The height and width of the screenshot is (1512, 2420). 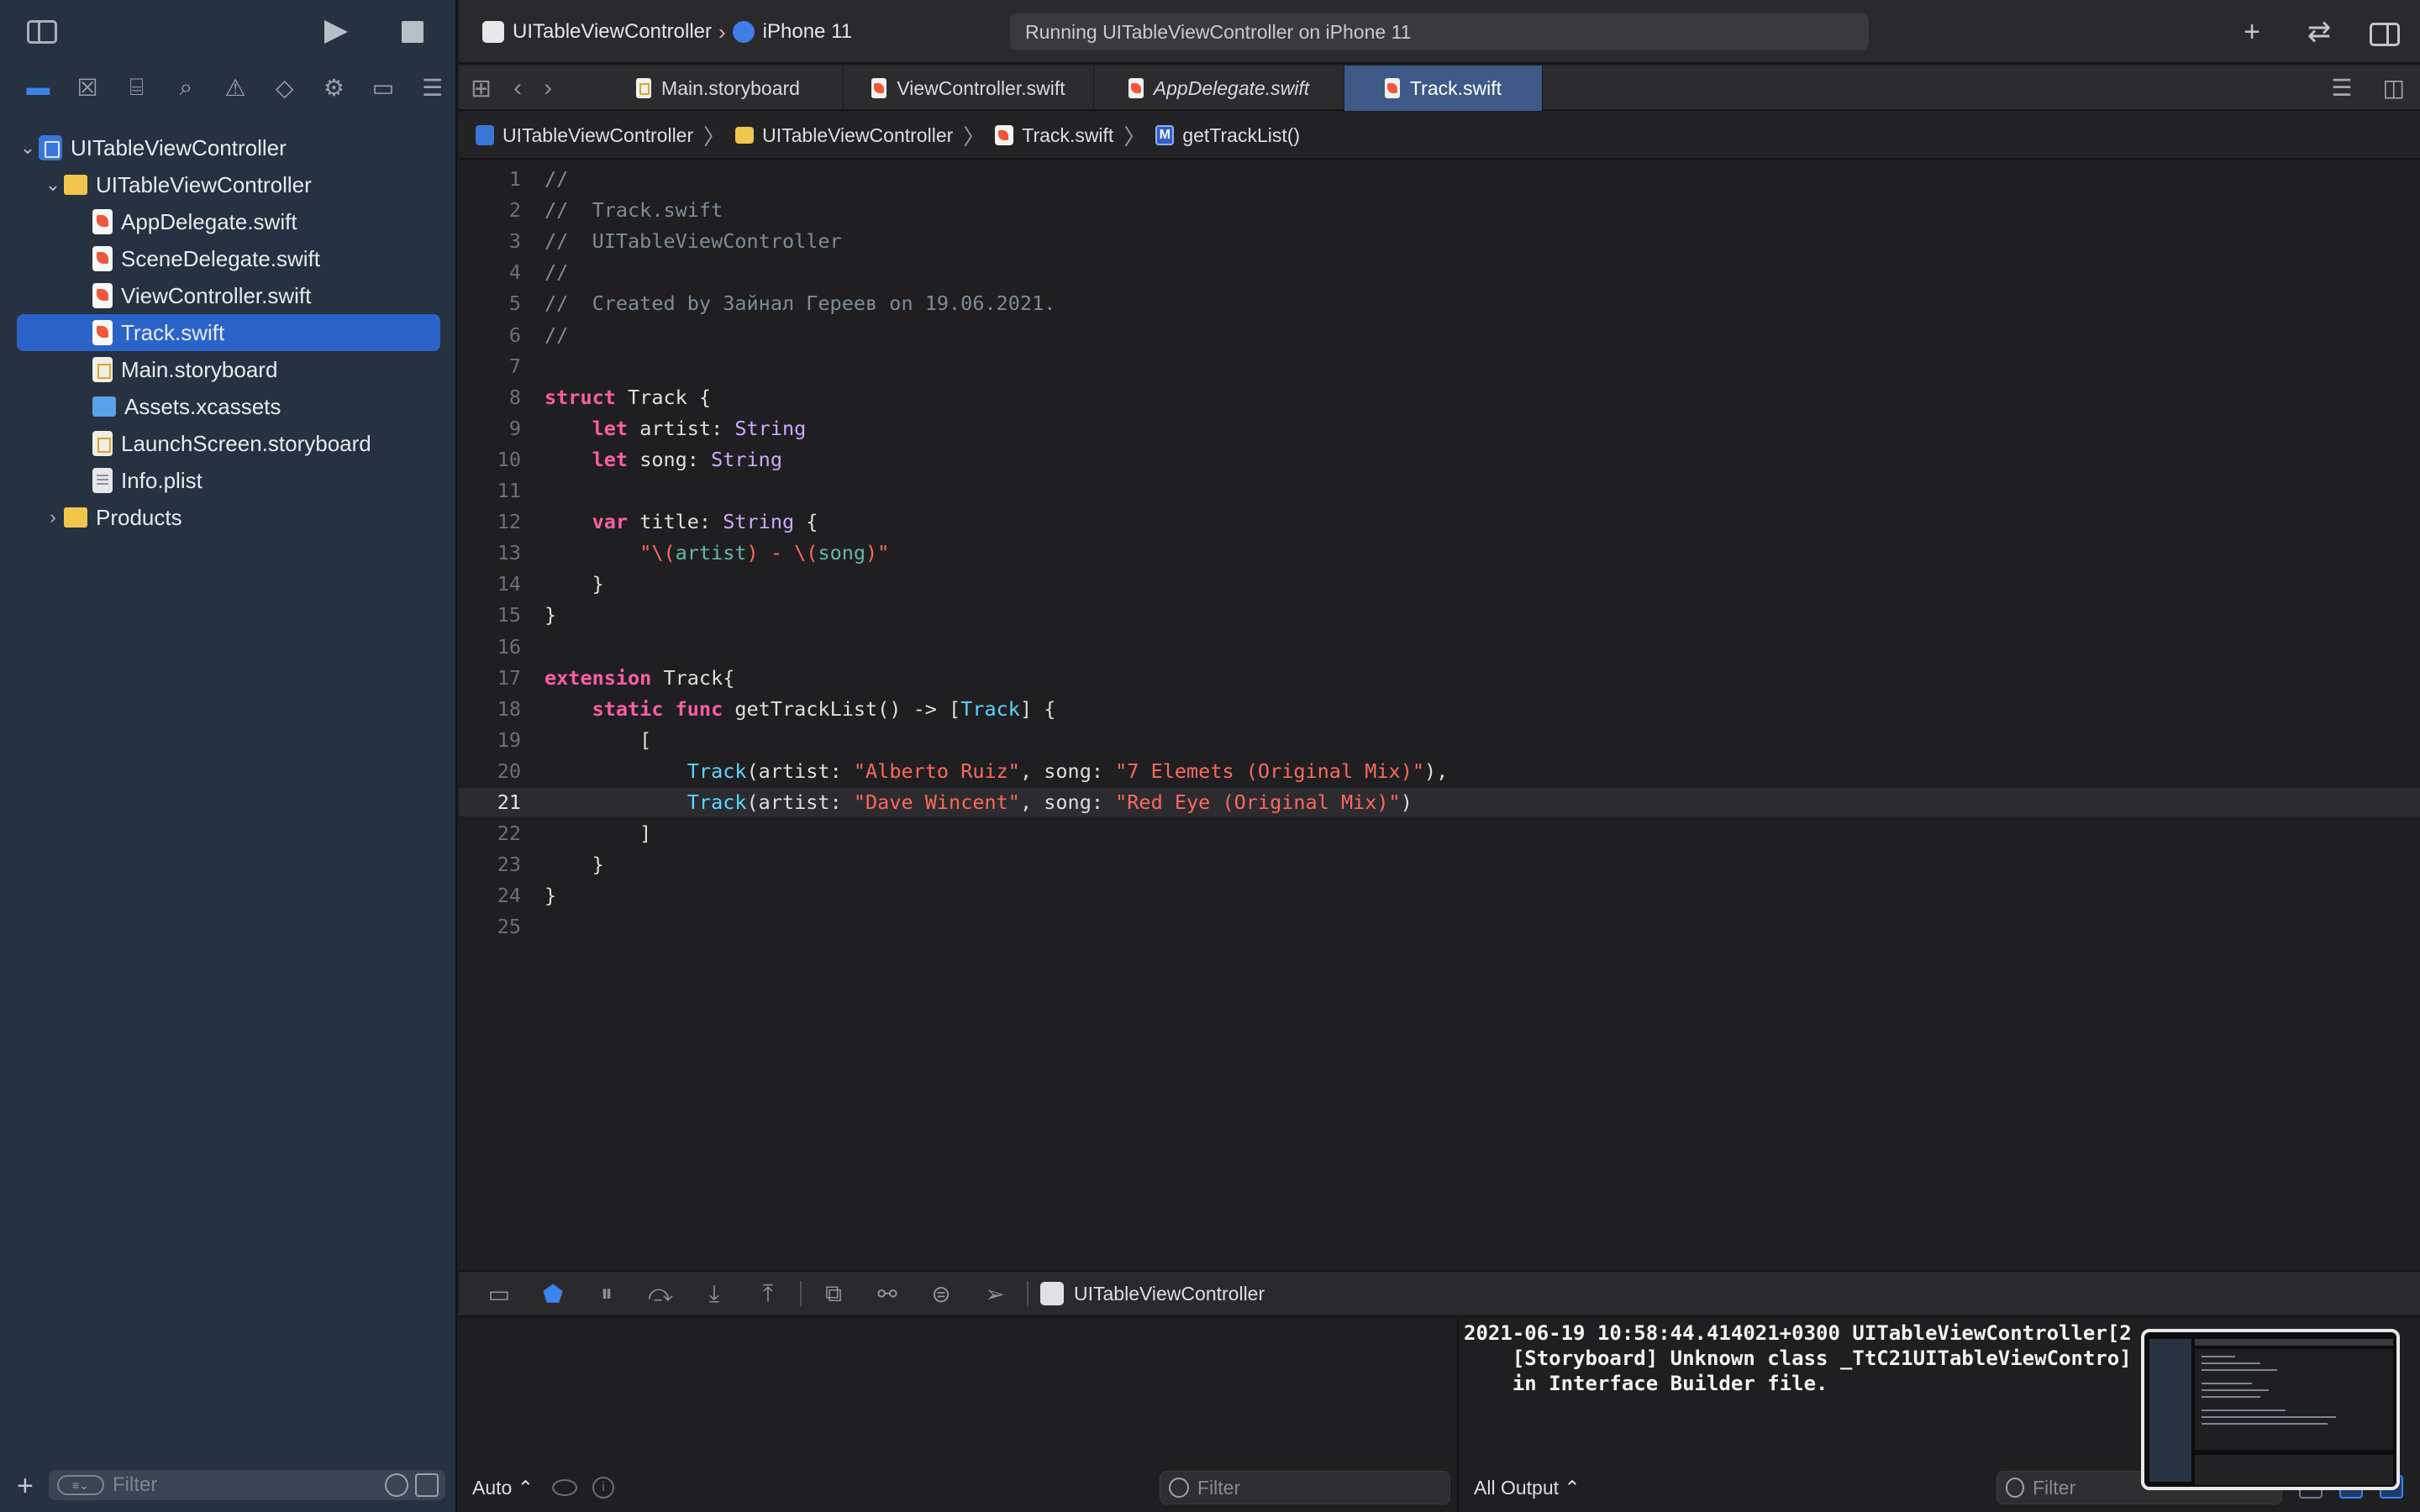 What do you see at coordinates (490, 895) in the screenshot?
I see `line-number: 24` at bounding box center [490, 895].